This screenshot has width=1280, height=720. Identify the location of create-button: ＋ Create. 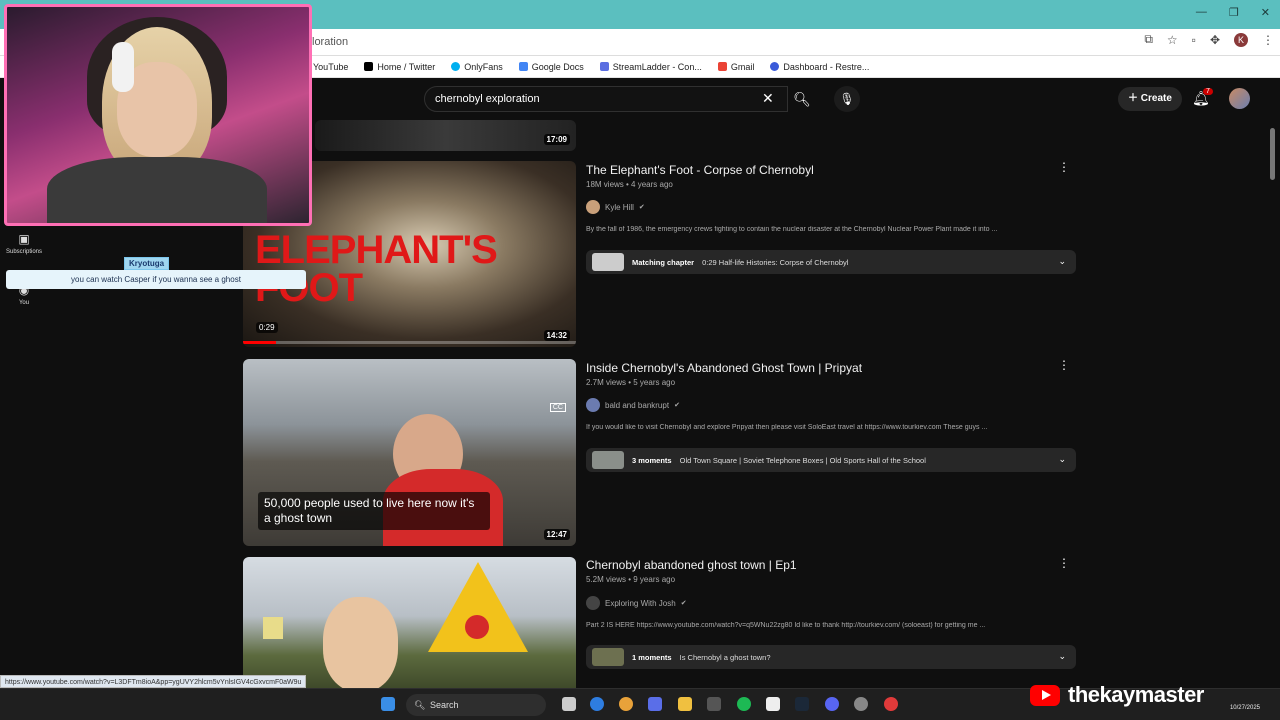
(1150, 99).